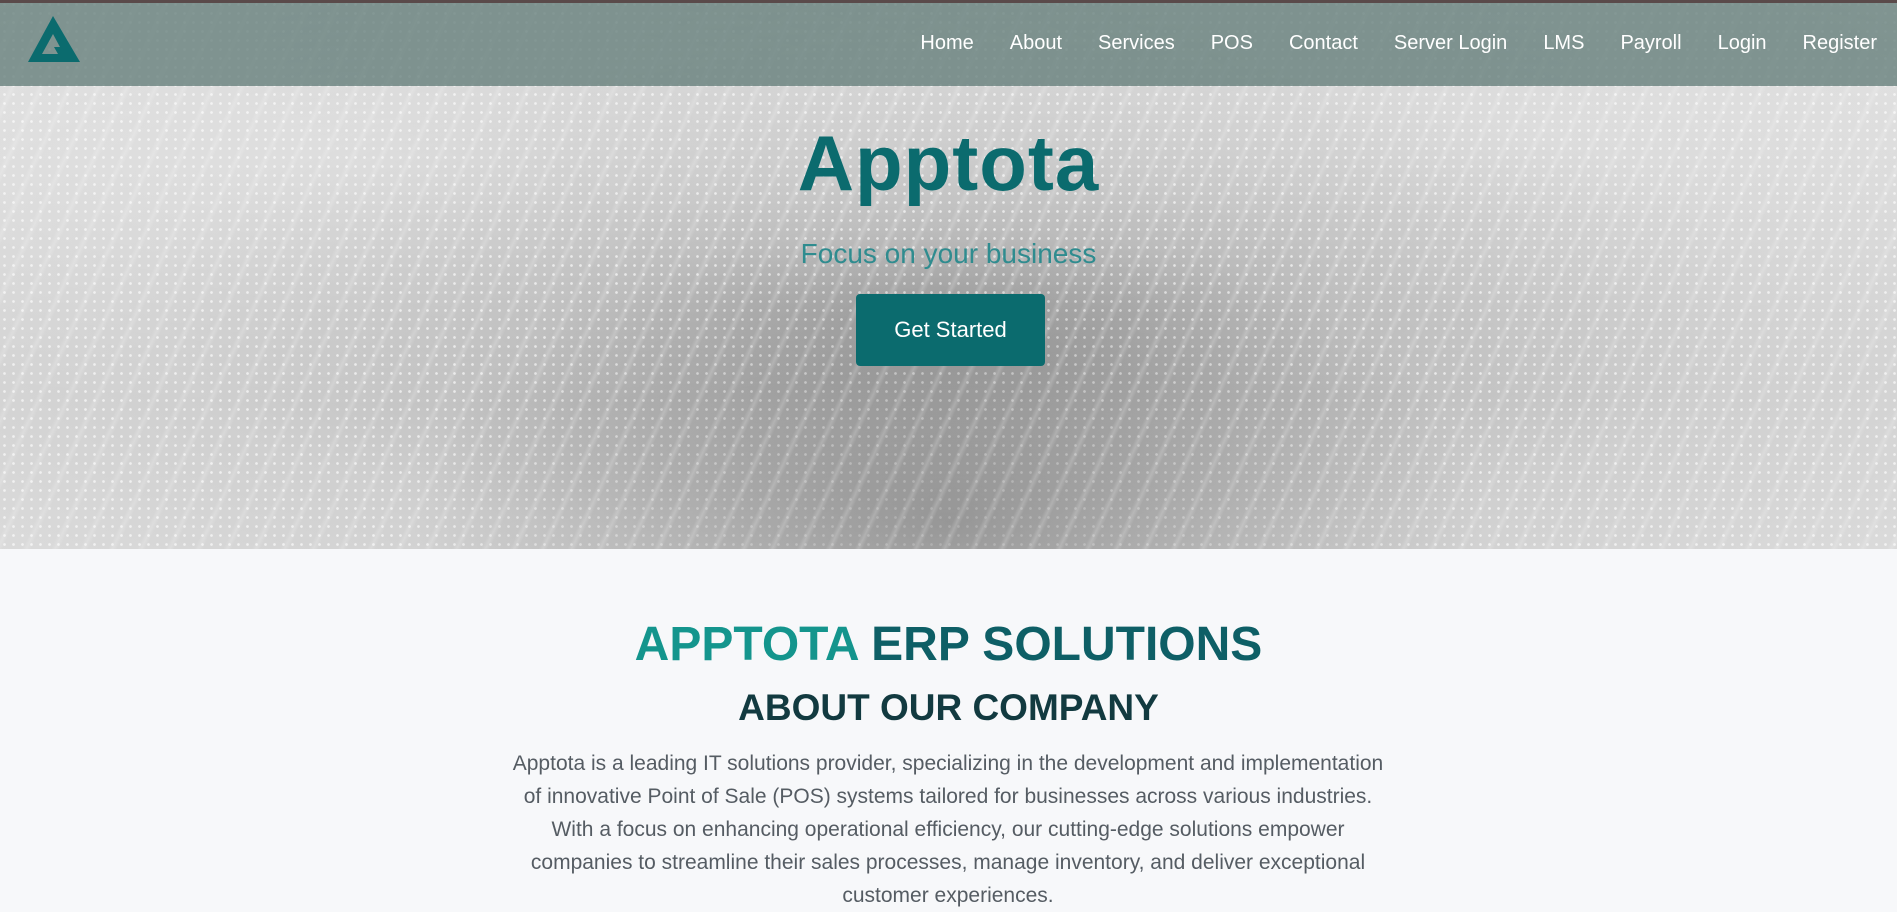 The image size is (1897, 912). Describe the element at coordinates (1742, 43) in the screenshot. I see `nav-login-link: Login` at that location.